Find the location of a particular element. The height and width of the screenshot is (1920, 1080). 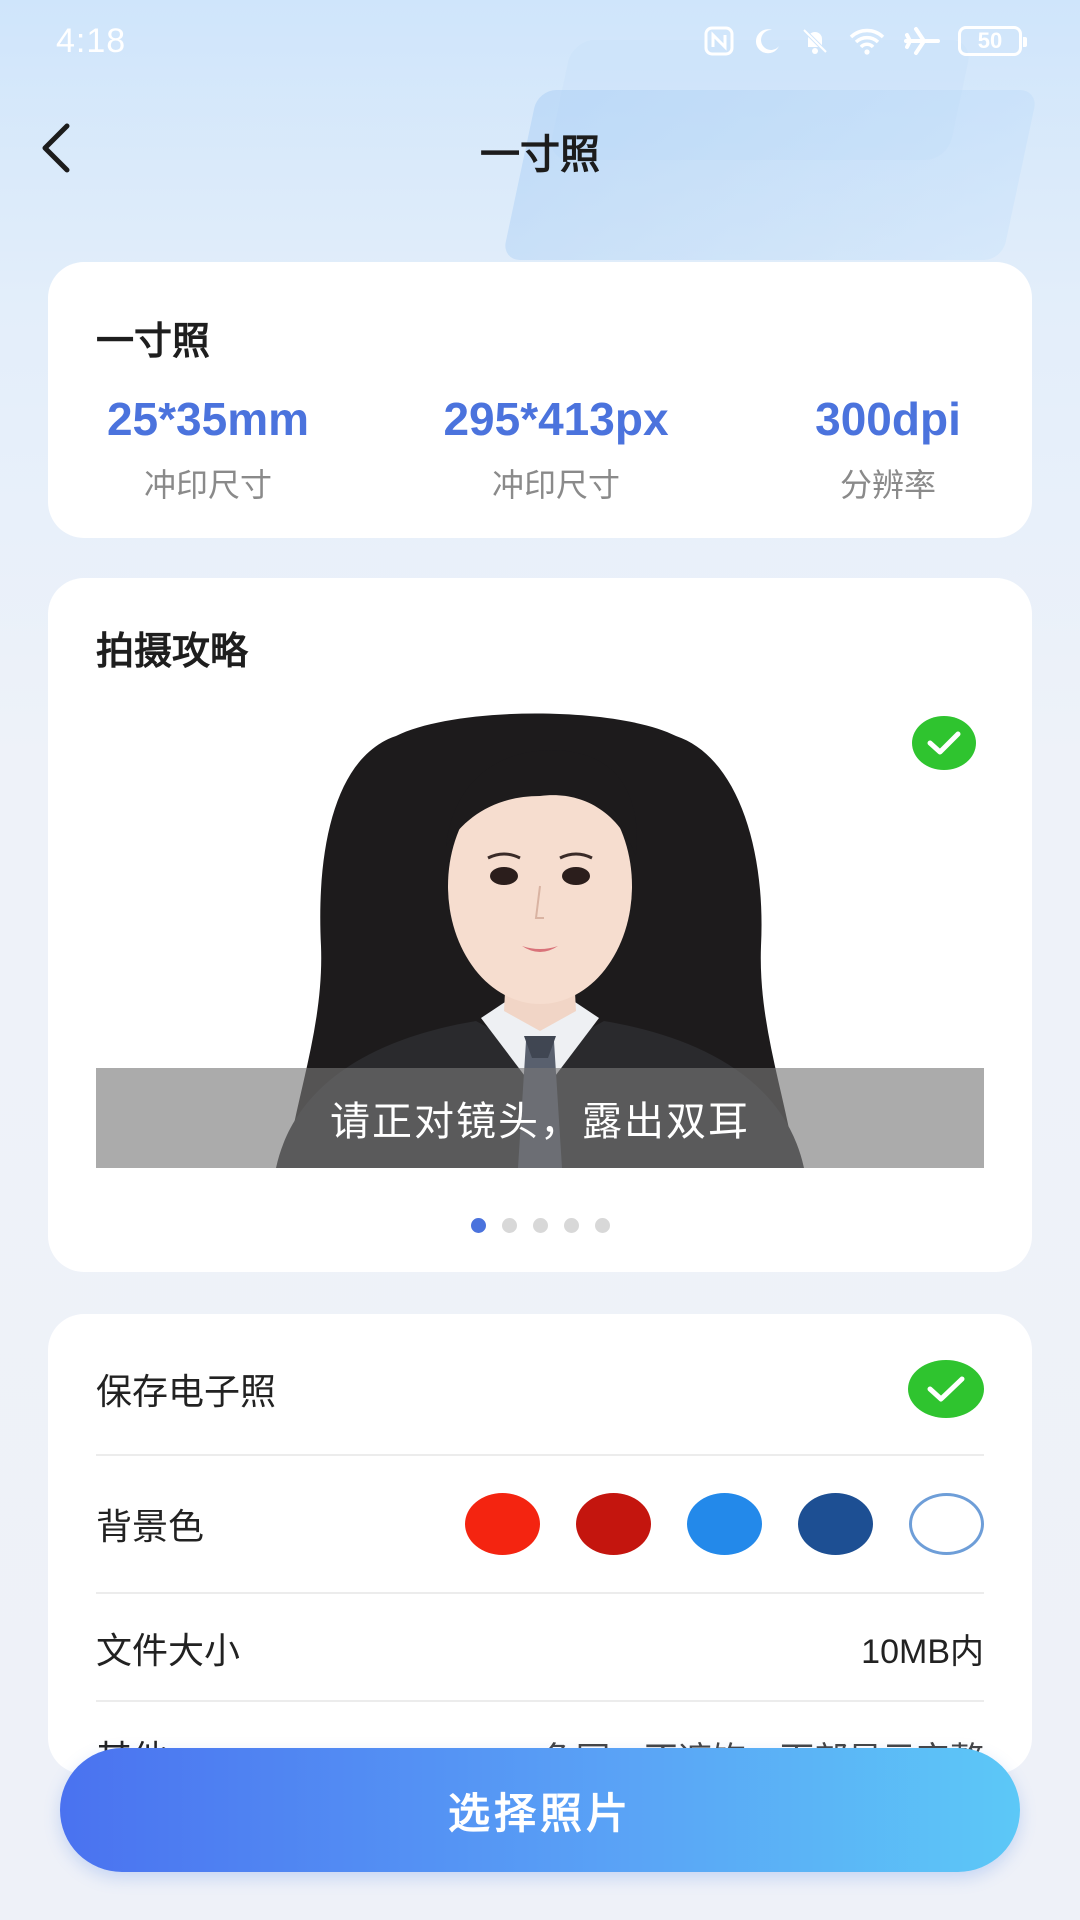

spec-print-size-px: 295*413px 冲印尺寸 is located at coordinates (556, 449).